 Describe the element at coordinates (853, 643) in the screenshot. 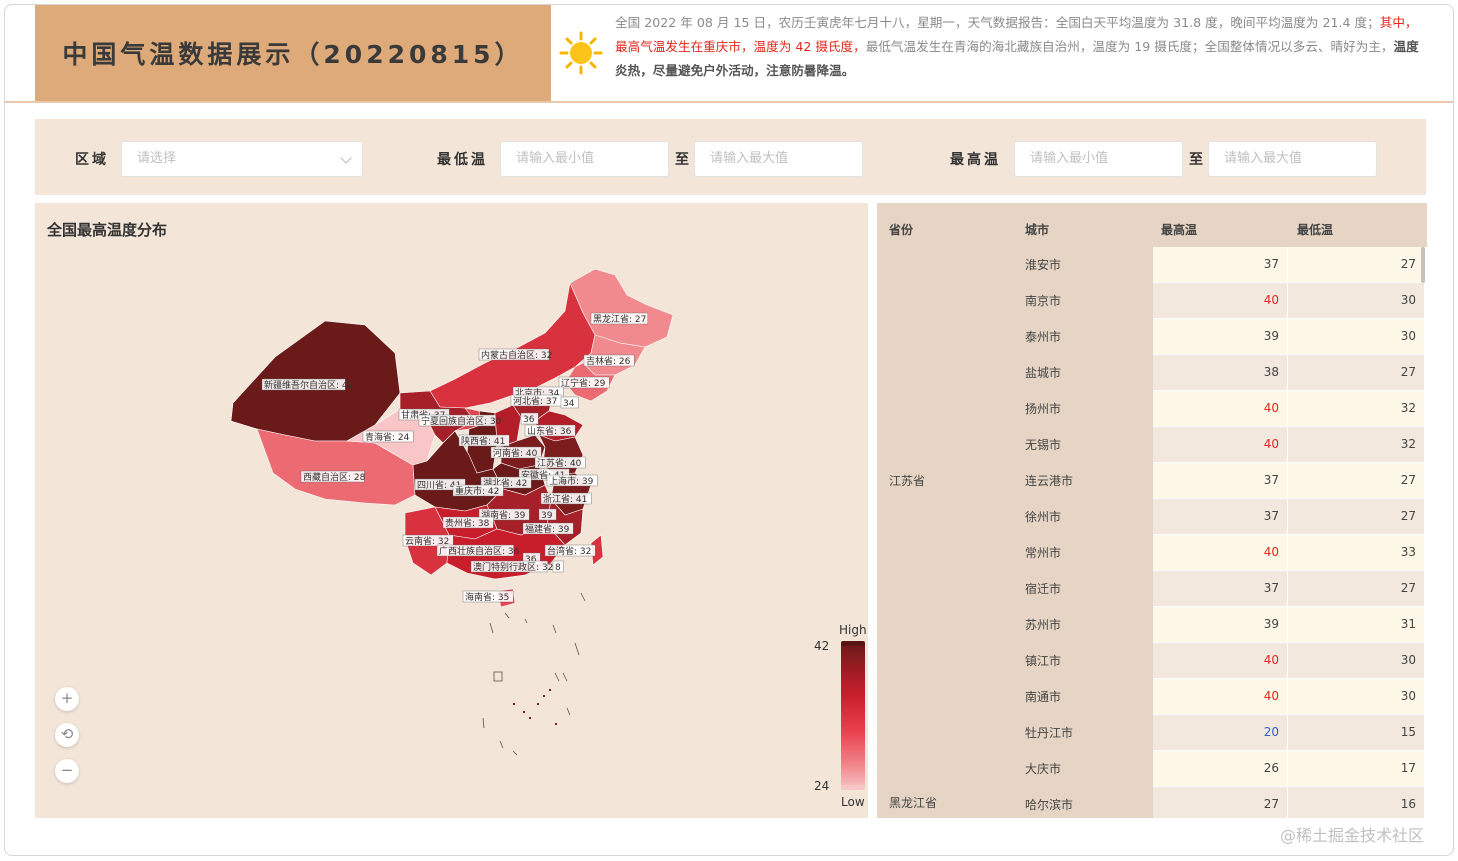

I see `legend-handle-top` at that location.